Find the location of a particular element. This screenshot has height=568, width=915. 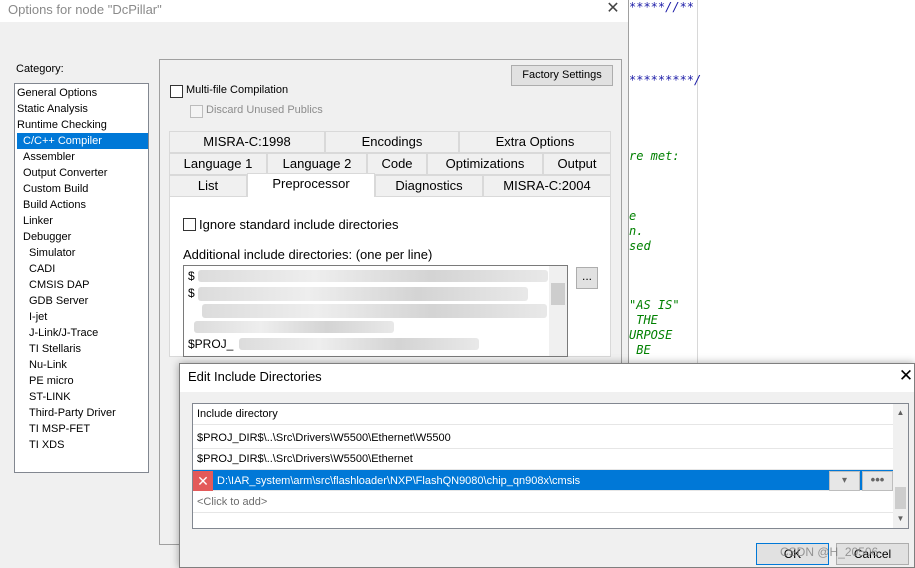

tab-misra-c-1998: MISRA-C:1998 is located at coordinates (247, 142).